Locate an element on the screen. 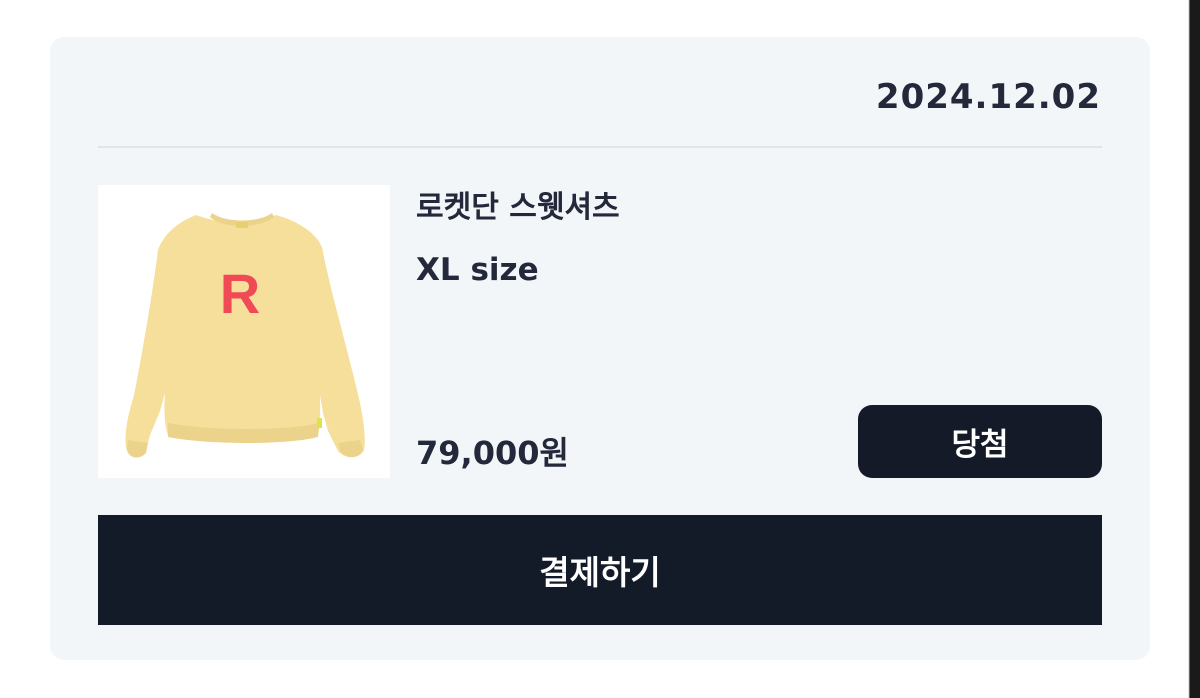 Image resolution: width=1200 pixels, height=698 pixels. product-name: 로켓단 스웻셔츠 is located at coordinates (518, 207).